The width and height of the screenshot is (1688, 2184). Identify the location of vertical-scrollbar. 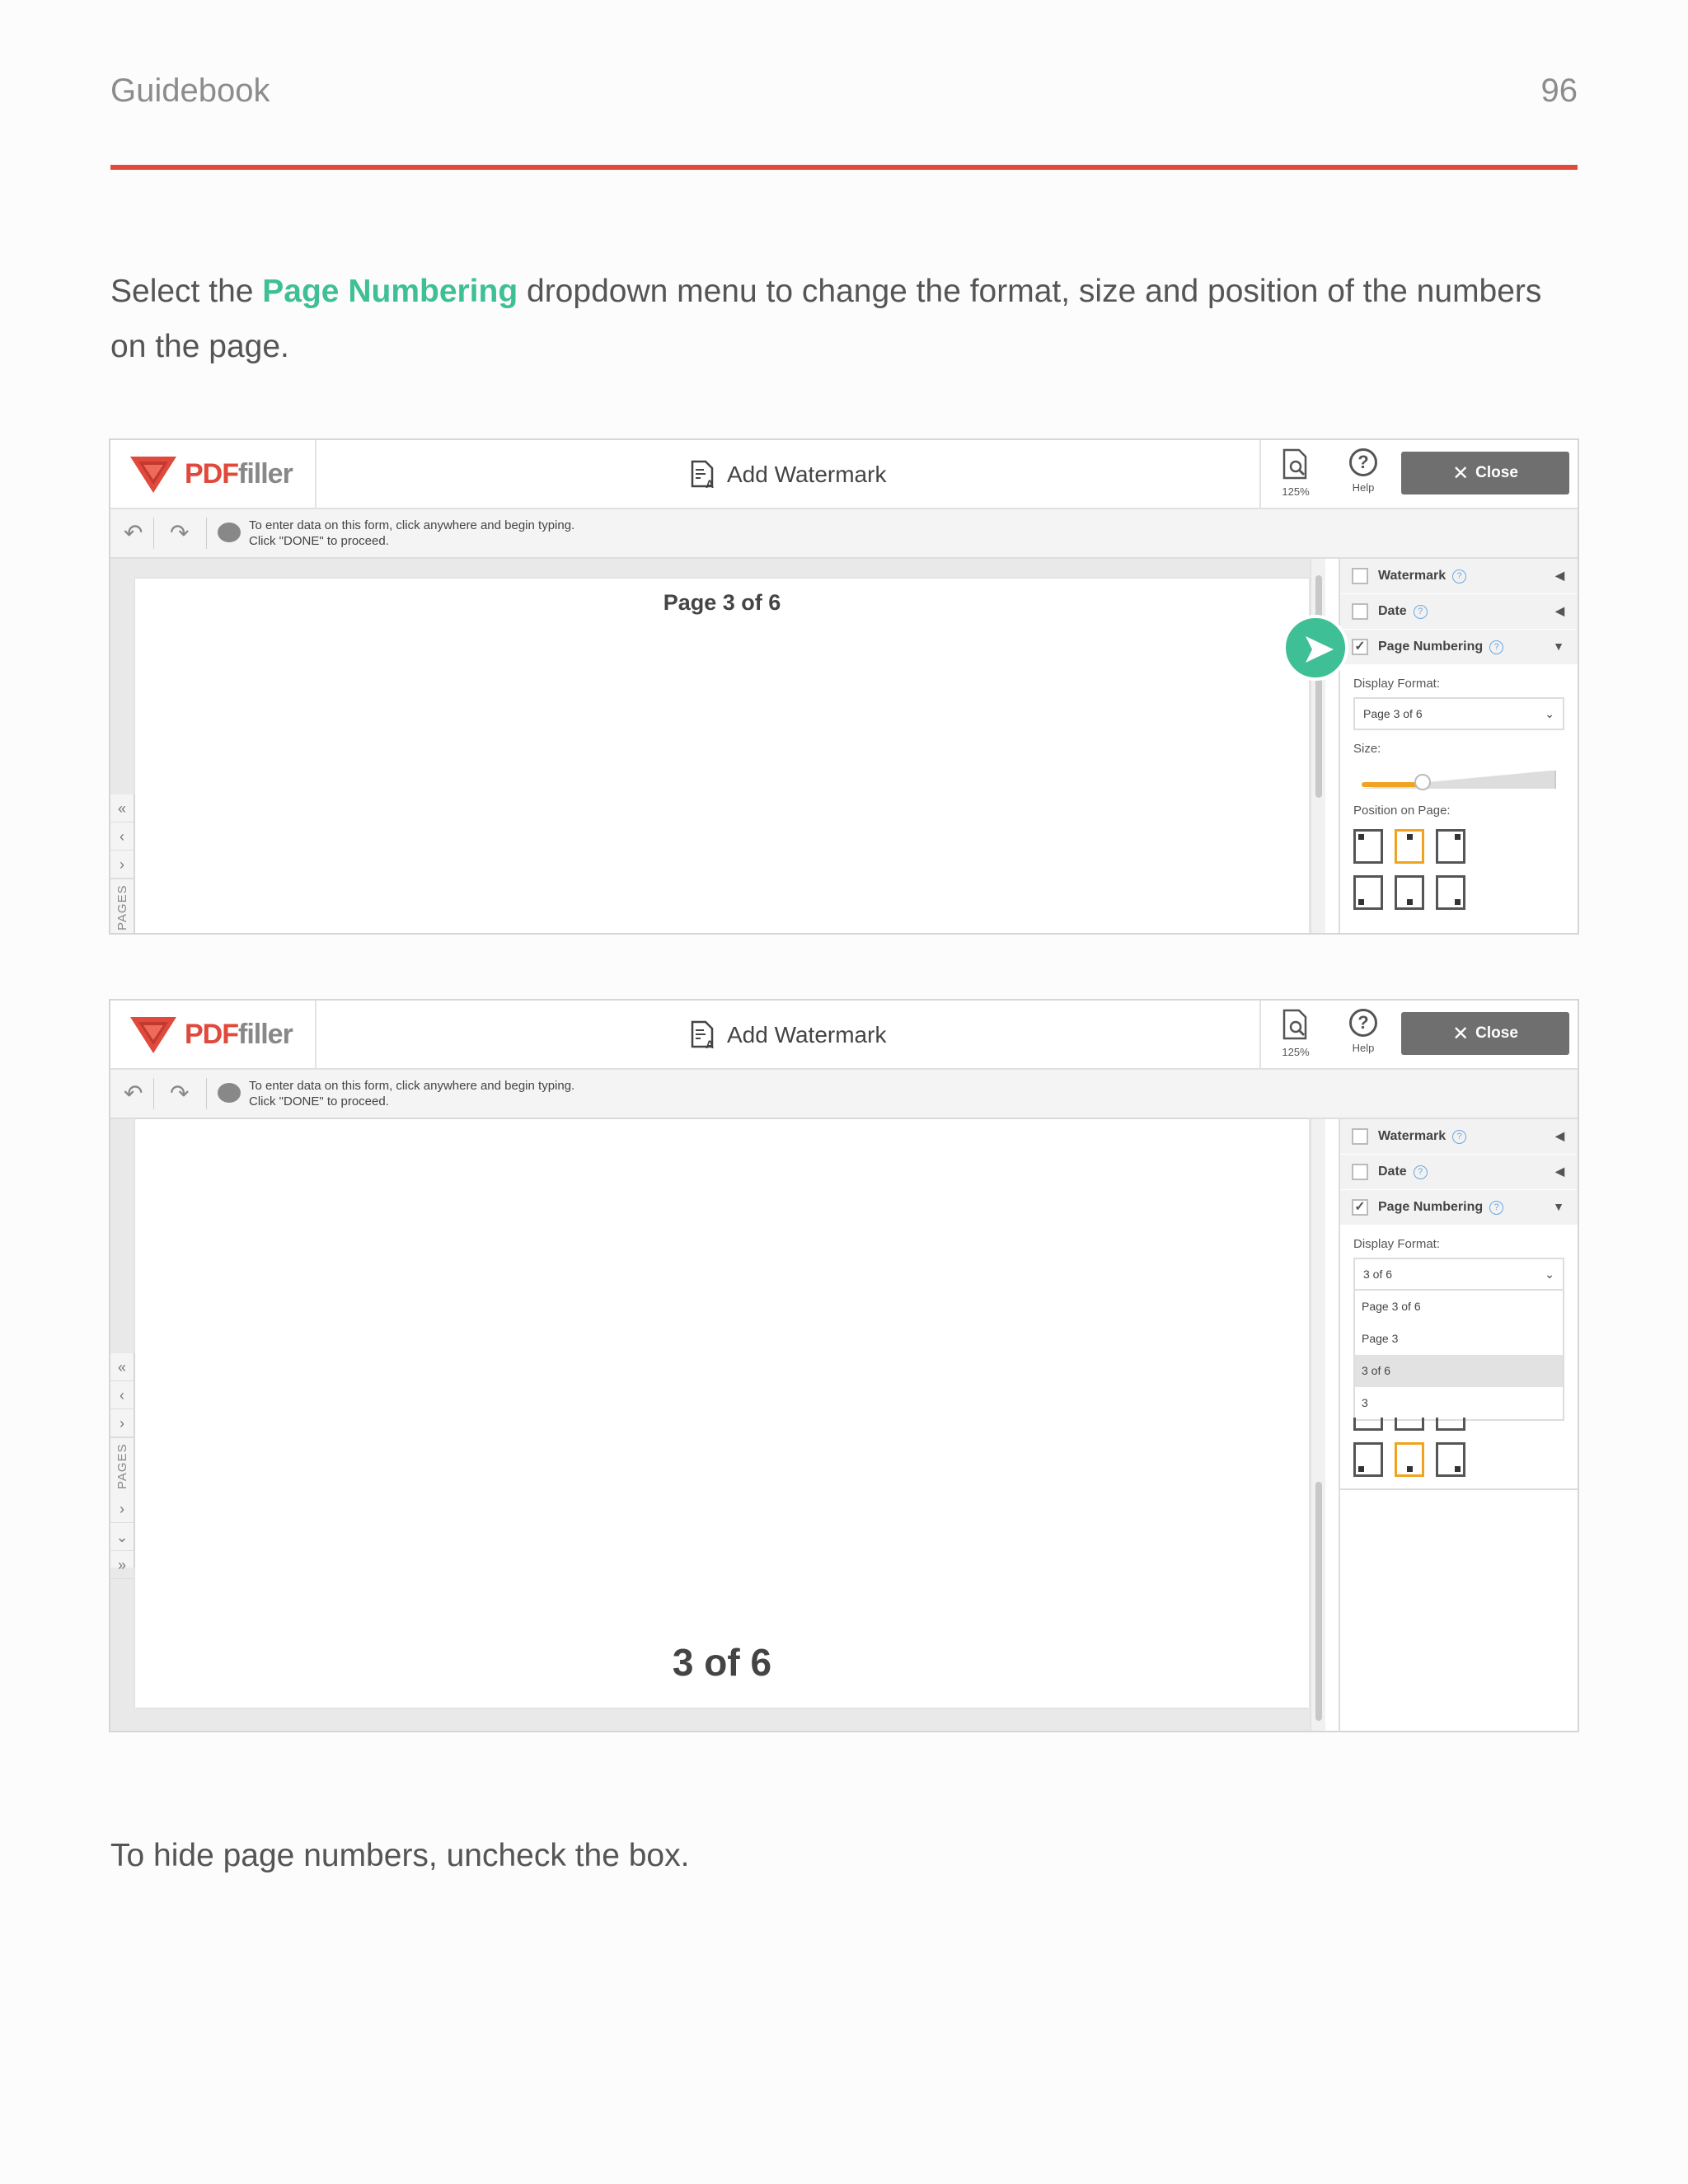
(1318, 1425).